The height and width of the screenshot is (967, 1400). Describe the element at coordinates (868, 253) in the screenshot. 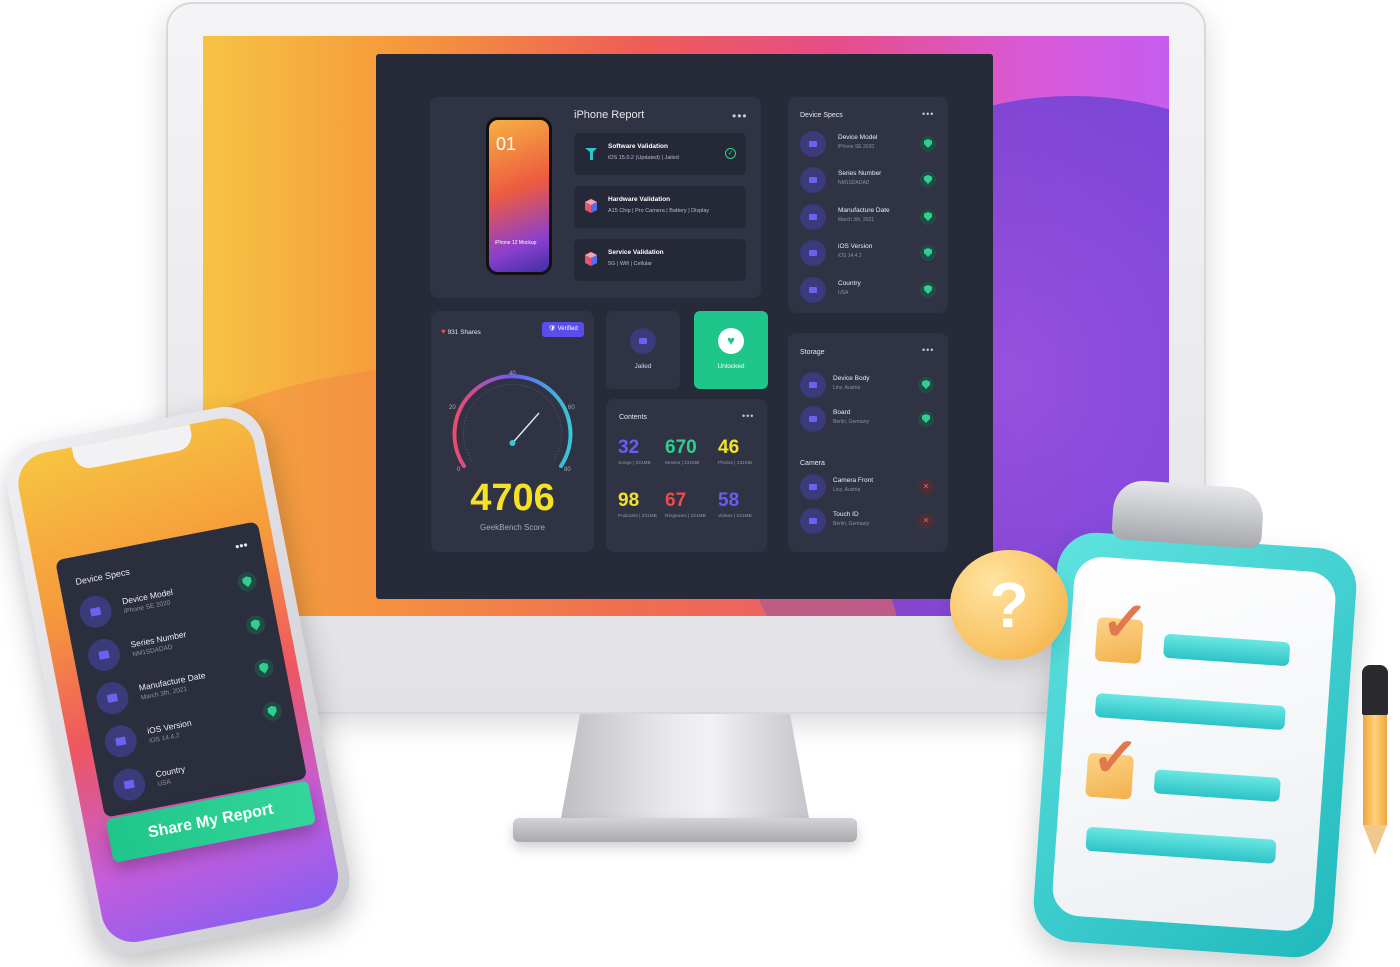

I see `spec-row-ios-version: iOS Version iOS 14.4.2` at that location.